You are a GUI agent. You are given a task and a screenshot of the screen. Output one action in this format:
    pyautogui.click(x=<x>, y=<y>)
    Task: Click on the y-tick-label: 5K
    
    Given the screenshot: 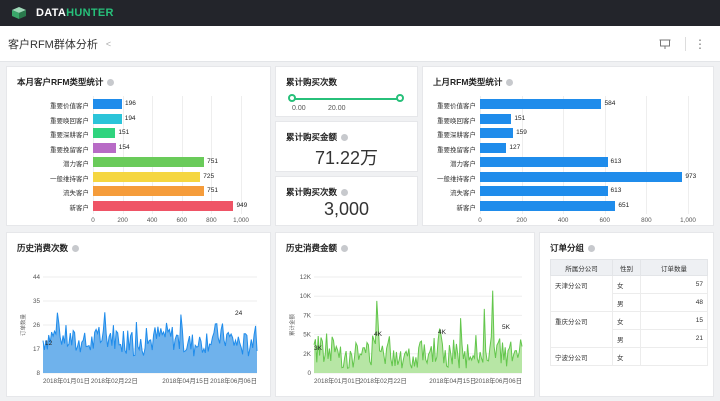 What is the action you would take?
    pyautogui.click(x=307, y=335)
    